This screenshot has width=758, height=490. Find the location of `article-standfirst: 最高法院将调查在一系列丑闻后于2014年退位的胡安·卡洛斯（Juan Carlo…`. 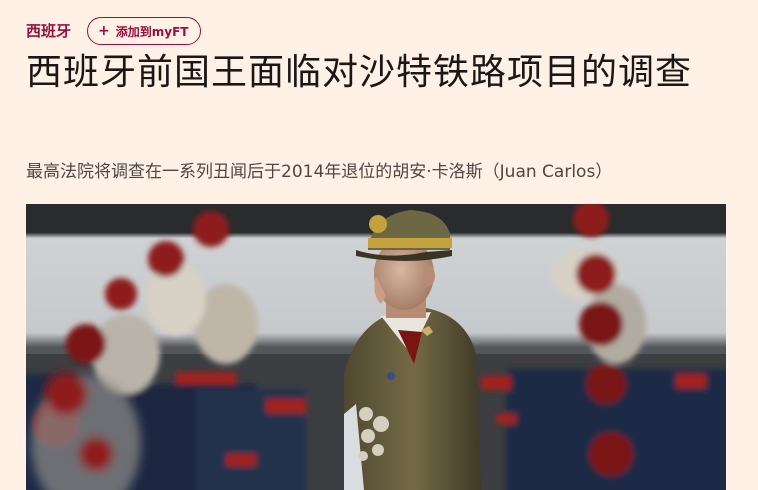

article-standfirst: 最高法院将调查在一系列丑闻后于2014年退位的胡安·卡洛斯（Juan Carlo… is located at coordinates (319, 172).